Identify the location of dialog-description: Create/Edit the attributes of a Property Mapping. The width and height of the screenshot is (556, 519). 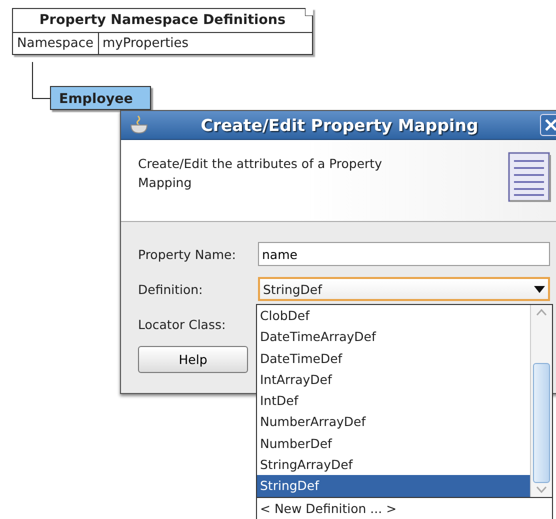
(260, 173).